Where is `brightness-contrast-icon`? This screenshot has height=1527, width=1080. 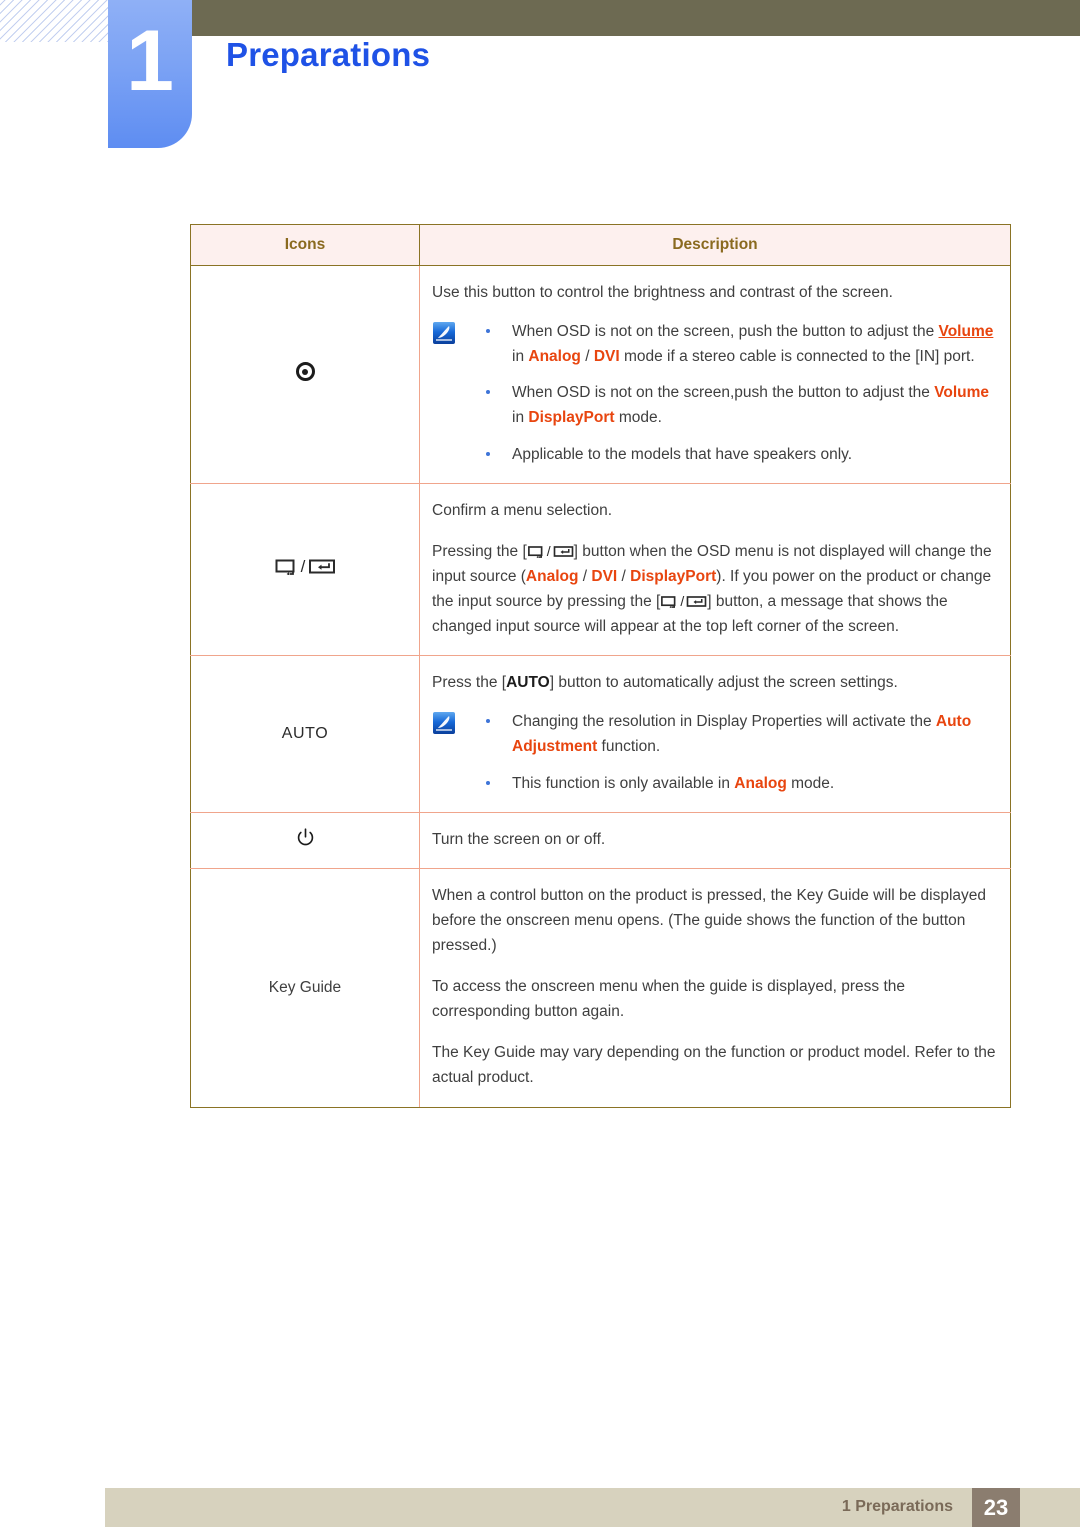 brightness-contrast-icon is located at coordinates (305, 372).